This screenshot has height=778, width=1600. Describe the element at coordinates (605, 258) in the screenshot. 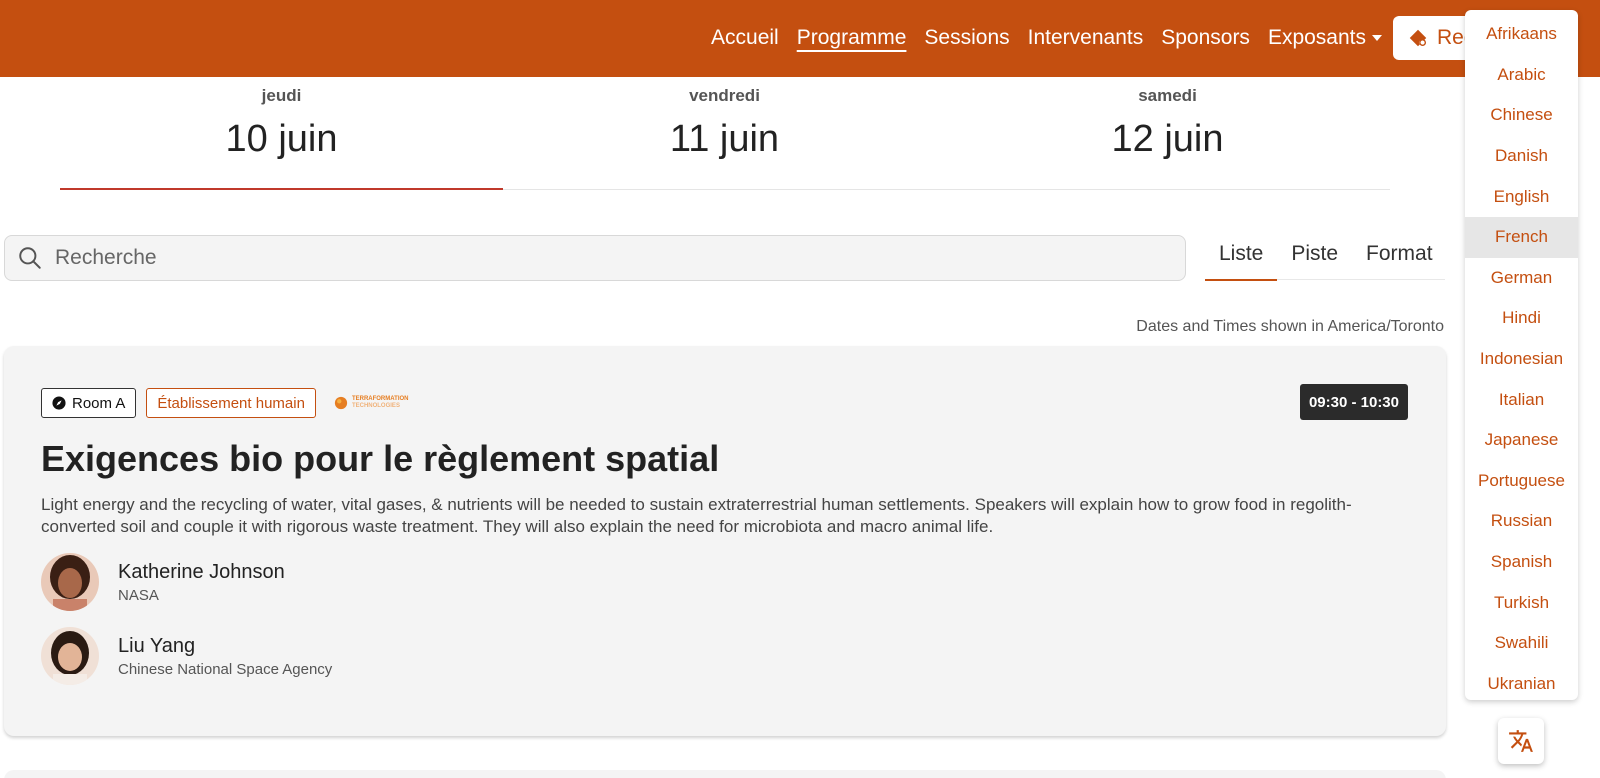

I see `search-input` at that location.